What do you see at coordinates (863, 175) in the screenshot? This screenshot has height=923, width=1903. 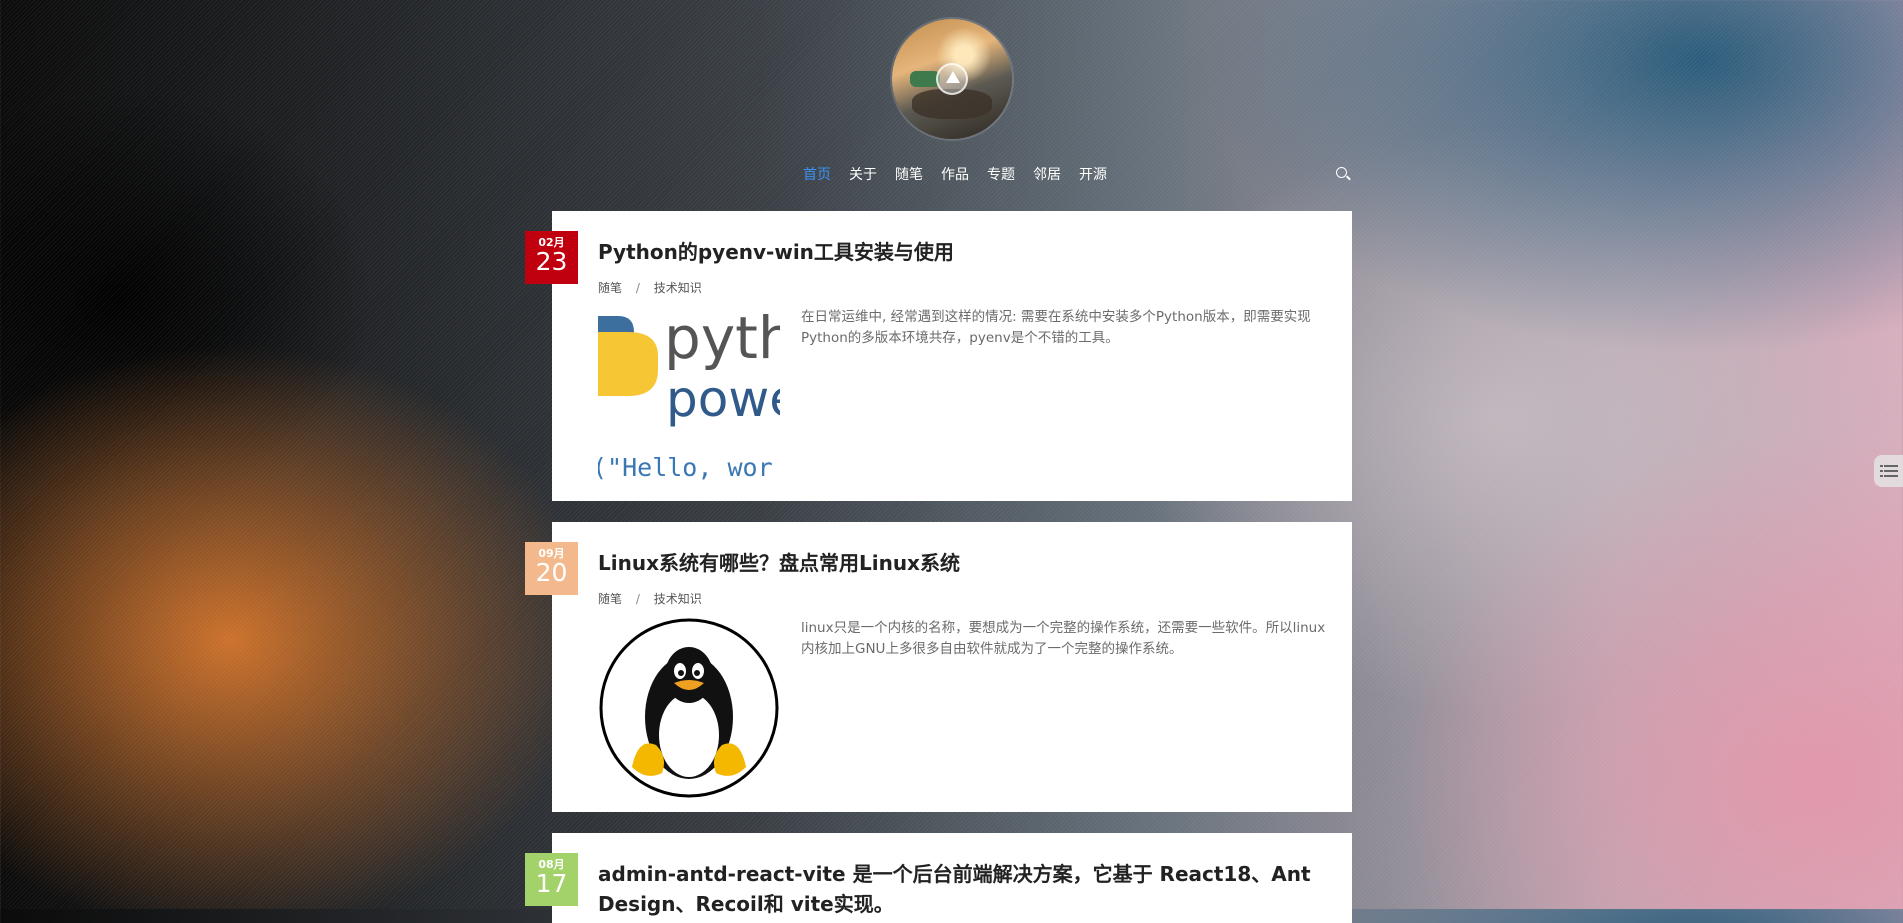 I see `nav-item-about: 关于` at bounding box center [863, 175].